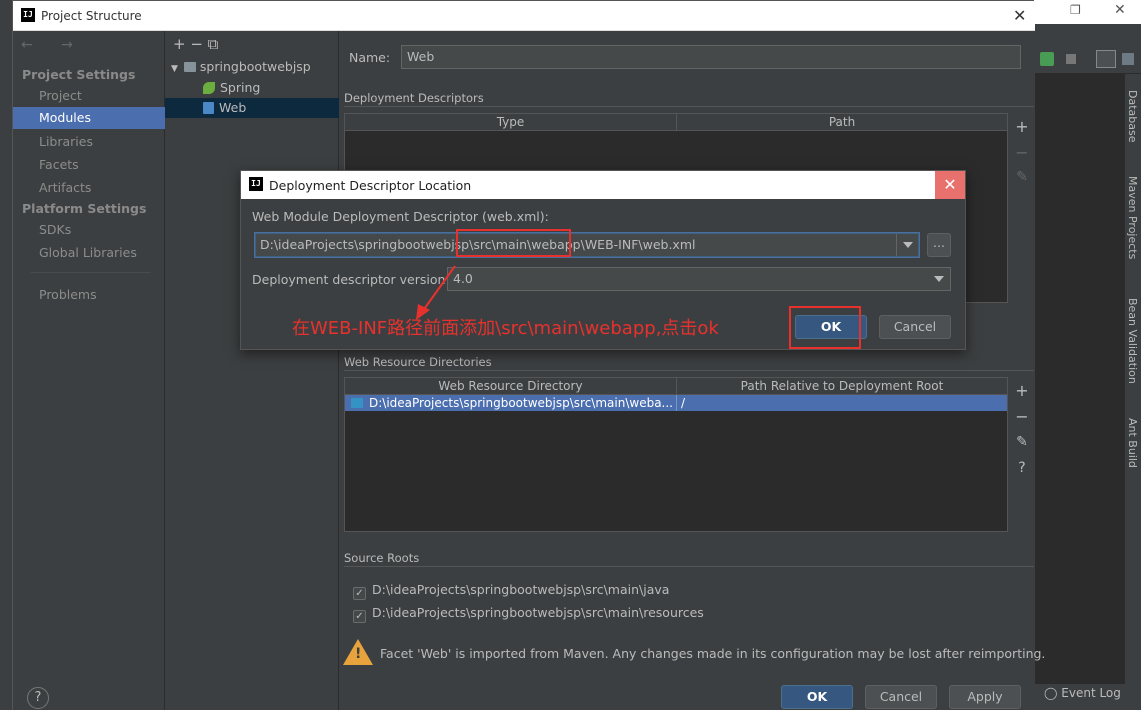 The width and height of the screenshot is (1141, 710). What do you see at coordinates (1106, 59) in the screenshot?
I see `project-structure-icon` at bounding box center [1106, 59].